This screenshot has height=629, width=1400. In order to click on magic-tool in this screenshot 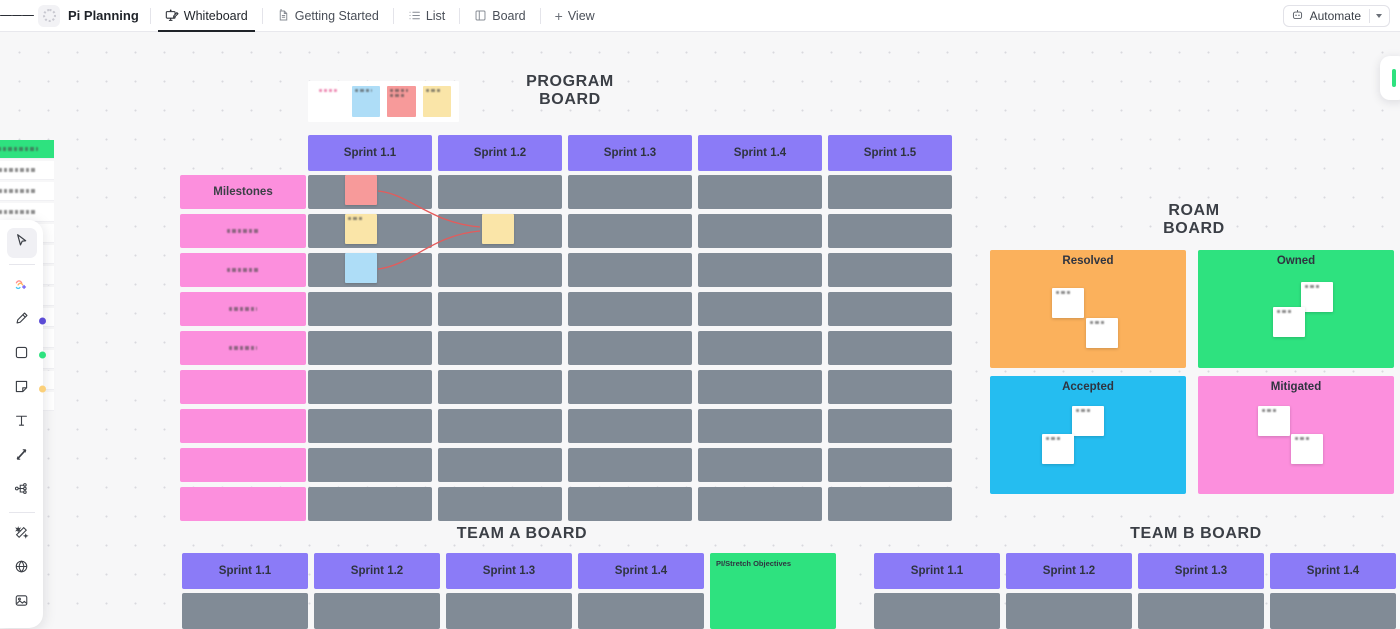, I will do `click(22, 535)`.